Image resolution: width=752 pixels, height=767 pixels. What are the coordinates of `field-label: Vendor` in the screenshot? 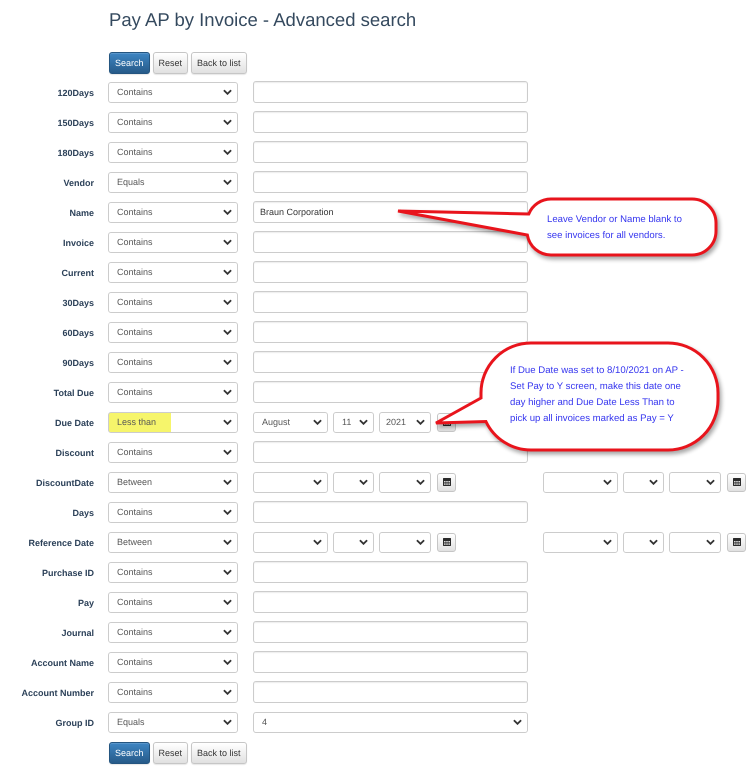 It's located at (78, 183).